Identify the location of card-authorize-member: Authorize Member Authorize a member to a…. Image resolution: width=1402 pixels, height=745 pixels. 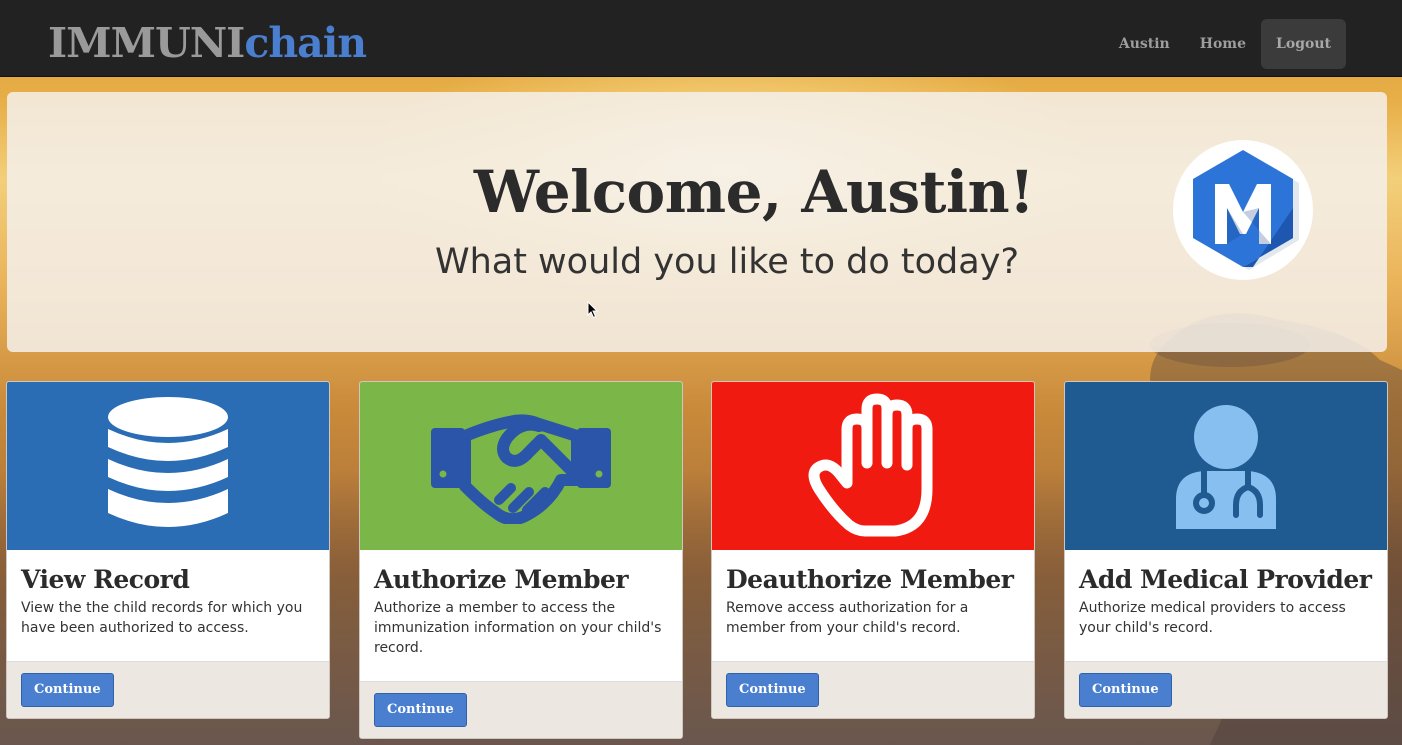
(521, 560).